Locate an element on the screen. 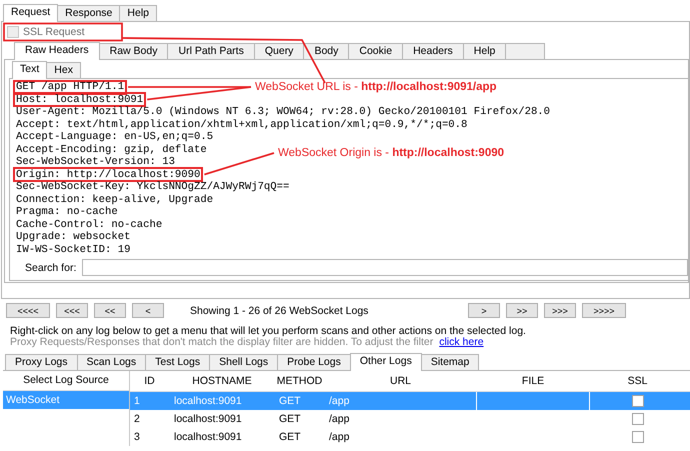  table-cell-text: 3 is located at coordinates (137, 437).